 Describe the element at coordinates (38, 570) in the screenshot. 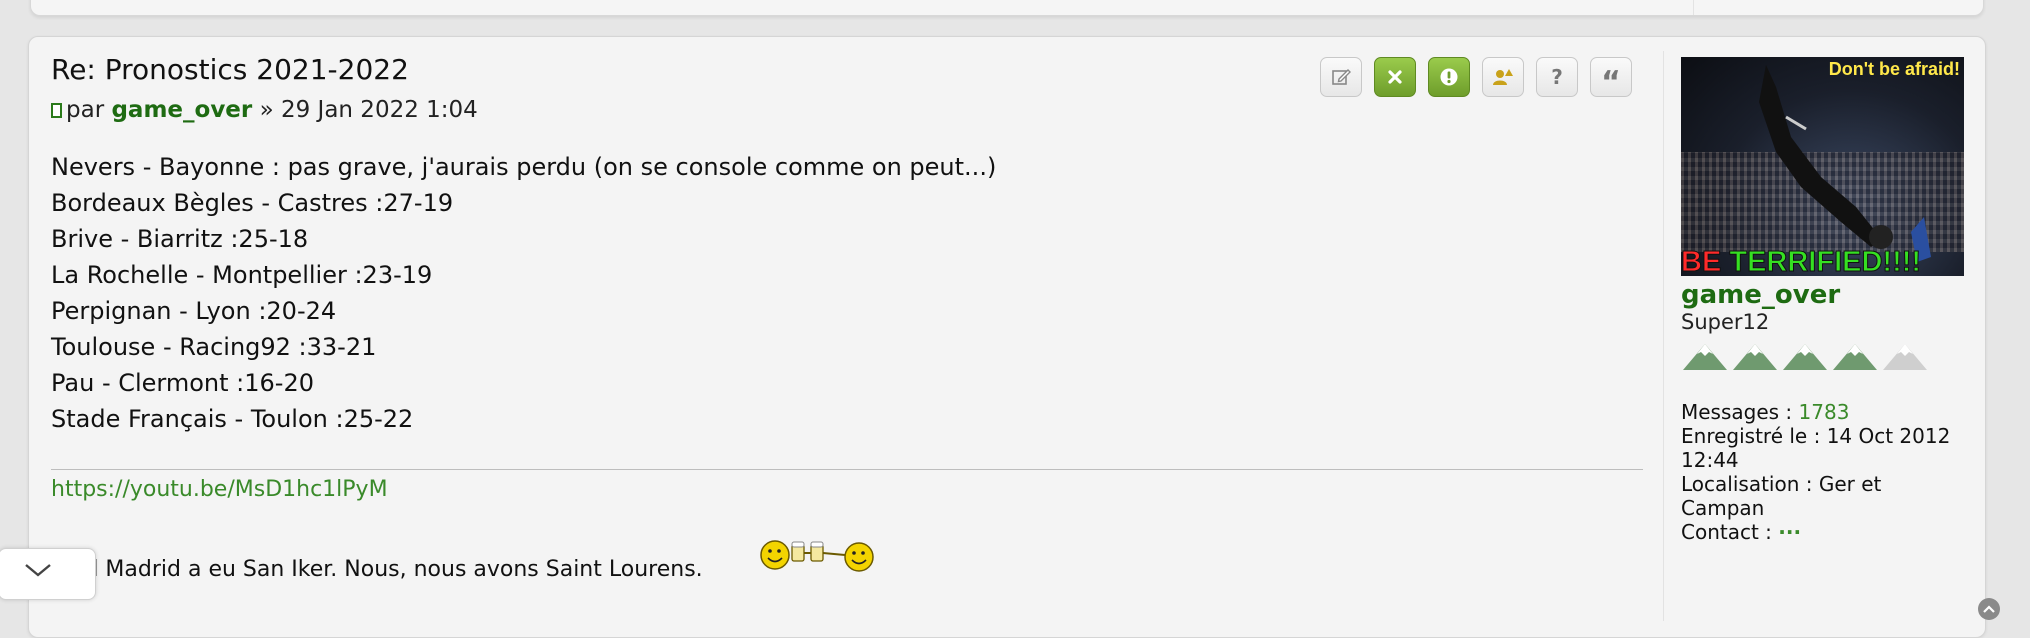

I see `chevron-down-icon` at that location.